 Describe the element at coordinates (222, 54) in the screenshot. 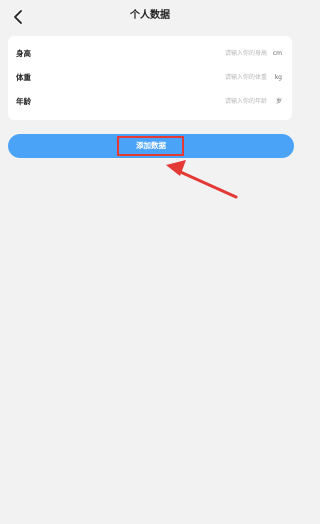

I see `height-input: 请输入你的身高` at that location.